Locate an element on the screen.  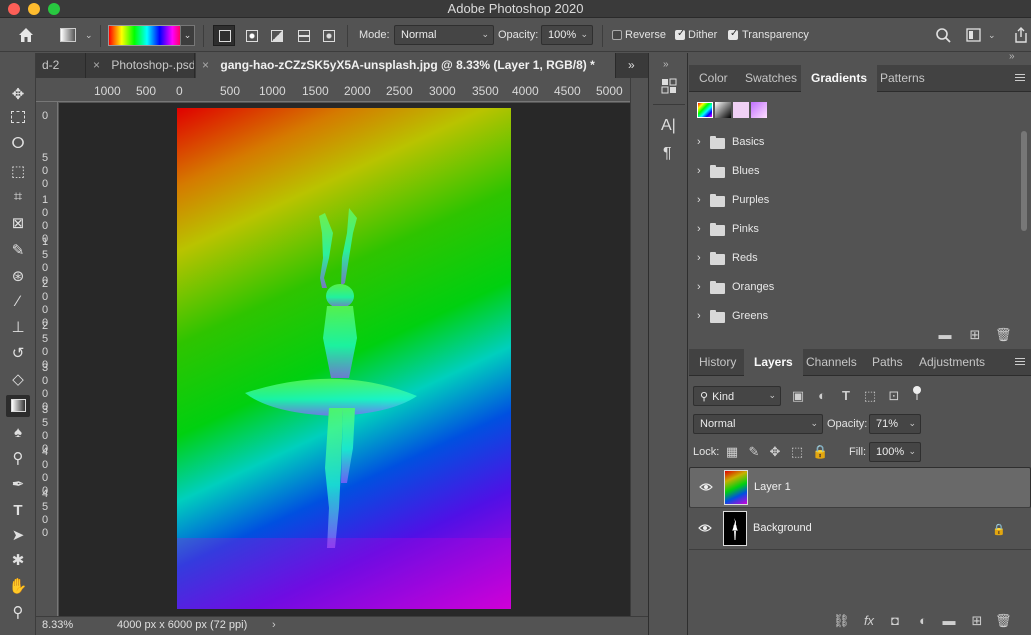
tab-layers: Layers is located at coordinates (773, 362).